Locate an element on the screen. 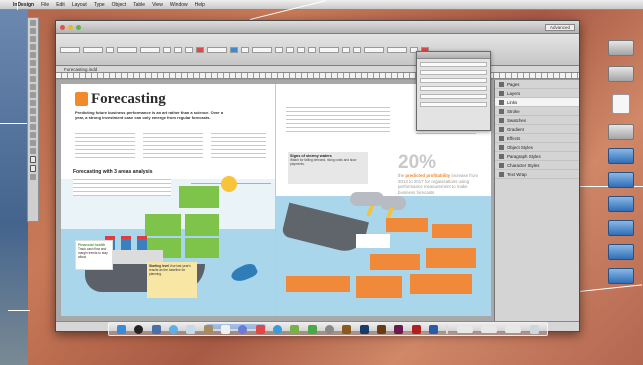  scale-y-field is located at coordinates (397, 49).